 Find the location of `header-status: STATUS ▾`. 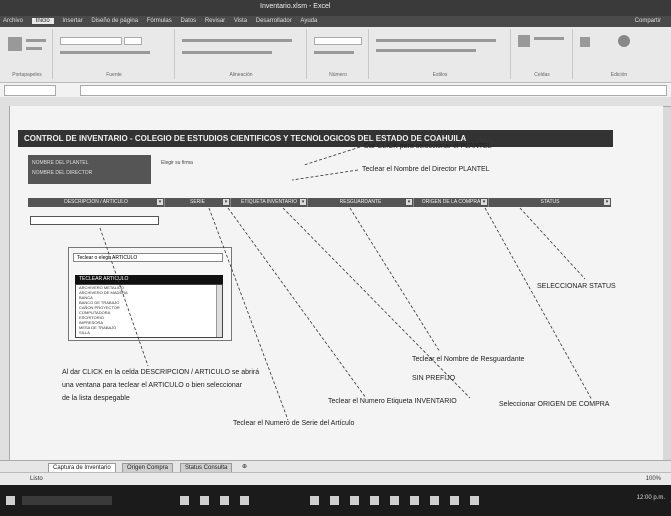

header-status: STATUS ▾ is located at coordinates (550, 202).